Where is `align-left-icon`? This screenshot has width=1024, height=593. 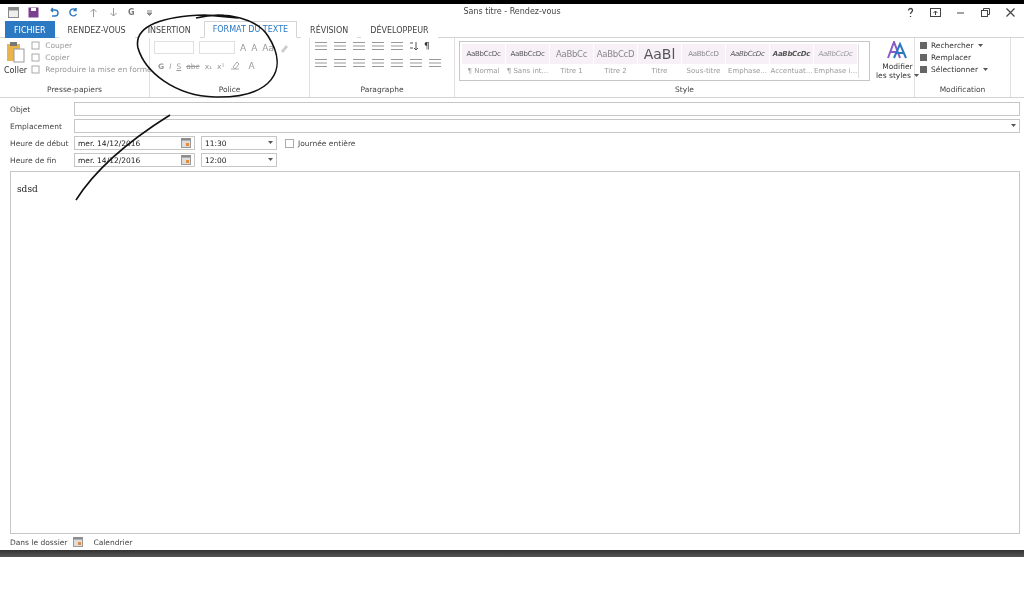
align-left-icon is located at coordinates (321, 63).